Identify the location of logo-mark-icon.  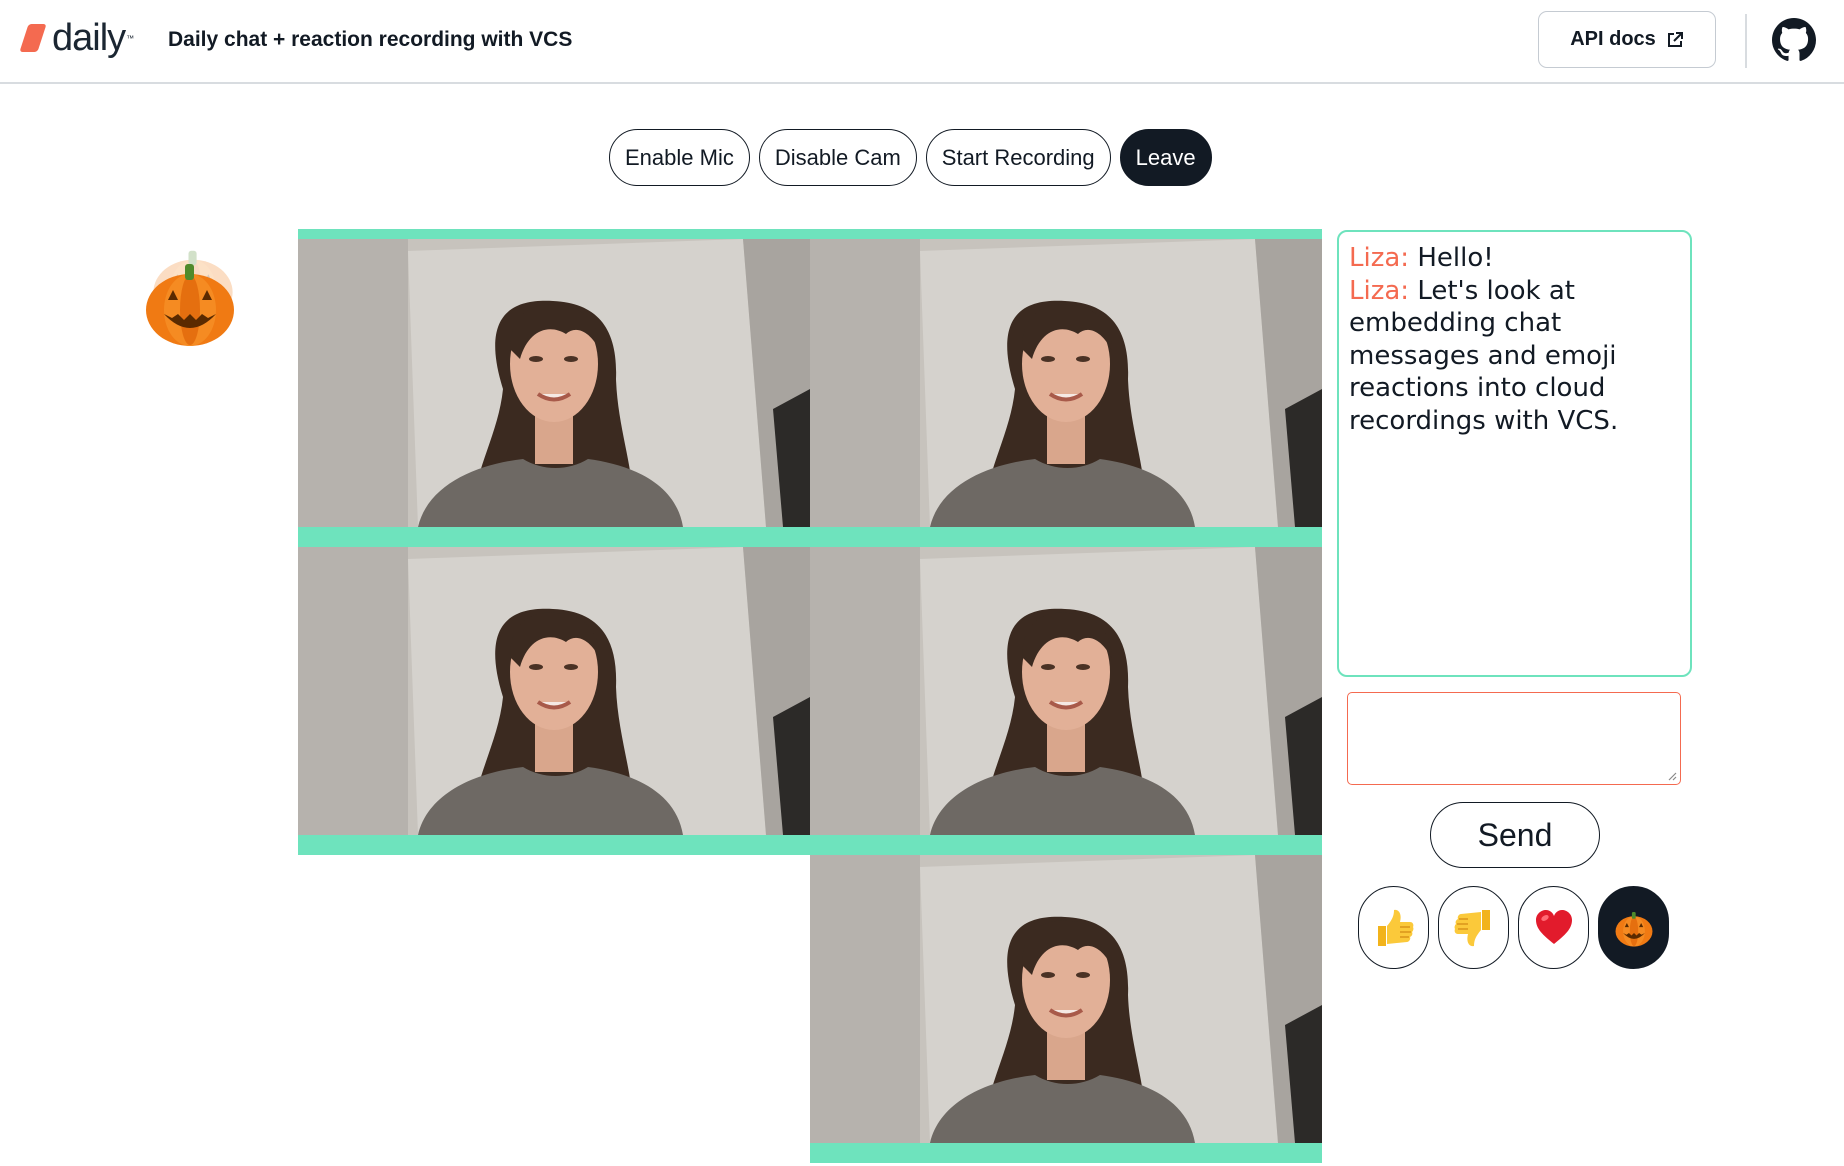
(33, 38).